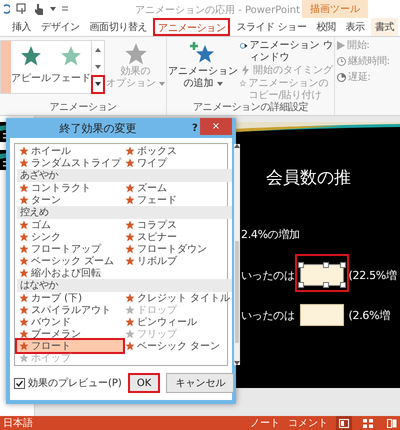 This screenshot has width=400, height=430. I want to click on help-button: ?, so click(193, 128).